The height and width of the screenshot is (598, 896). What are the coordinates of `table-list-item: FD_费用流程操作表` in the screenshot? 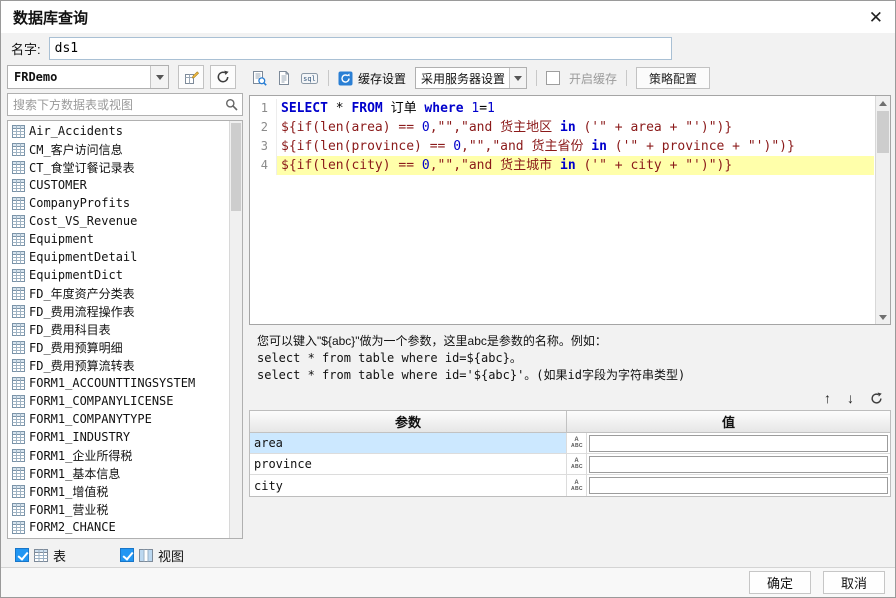 It's located at (118, 311).